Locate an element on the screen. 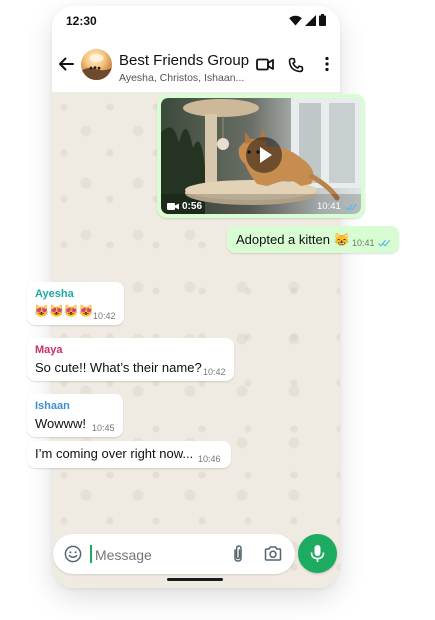 The image size is (435, 620). message-time: 10:41 is located at coordinates (363, 243).